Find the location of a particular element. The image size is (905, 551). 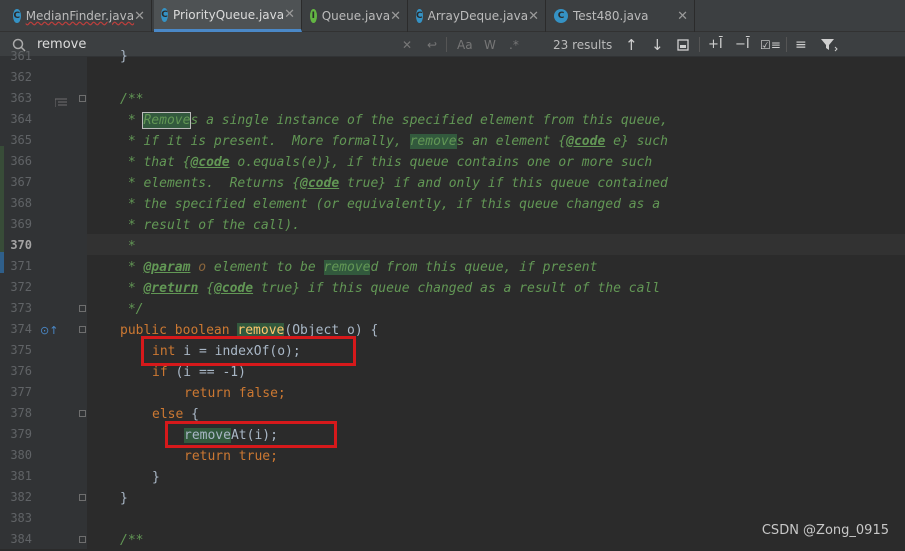

code-line: return false; is located at coordinates (235, 393).